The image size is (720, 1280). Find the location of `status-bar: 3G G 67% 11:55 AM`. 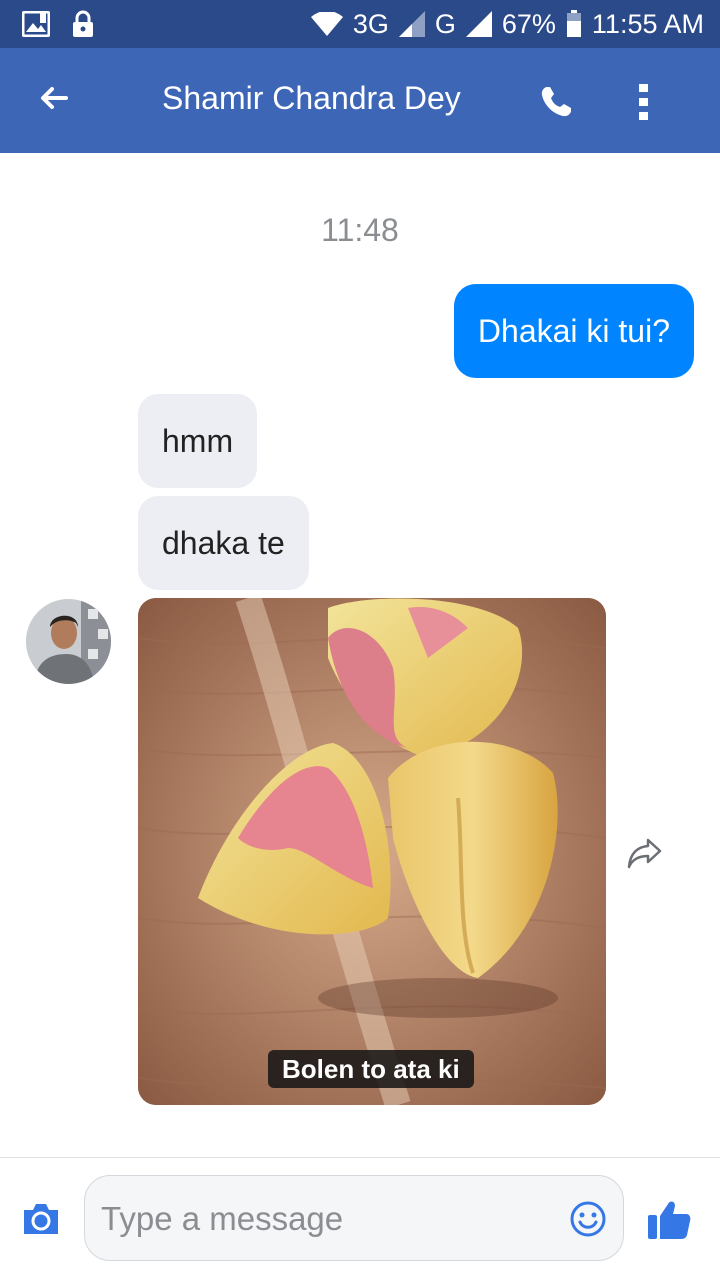

status-bar: 3G G 67% 11:55 AM is located at coordinates (360, 24).